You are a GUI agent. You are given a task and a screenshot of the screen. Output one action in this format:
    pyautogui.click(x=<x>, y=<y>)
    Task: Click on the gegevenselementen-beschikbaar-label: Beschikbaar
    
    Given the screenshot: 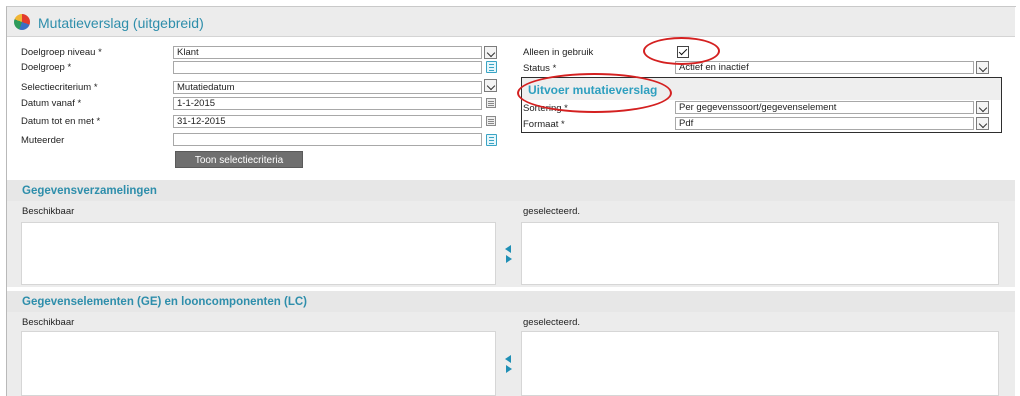 What is the action you would take?
    pyautogui.click(x=48, y=322)
    